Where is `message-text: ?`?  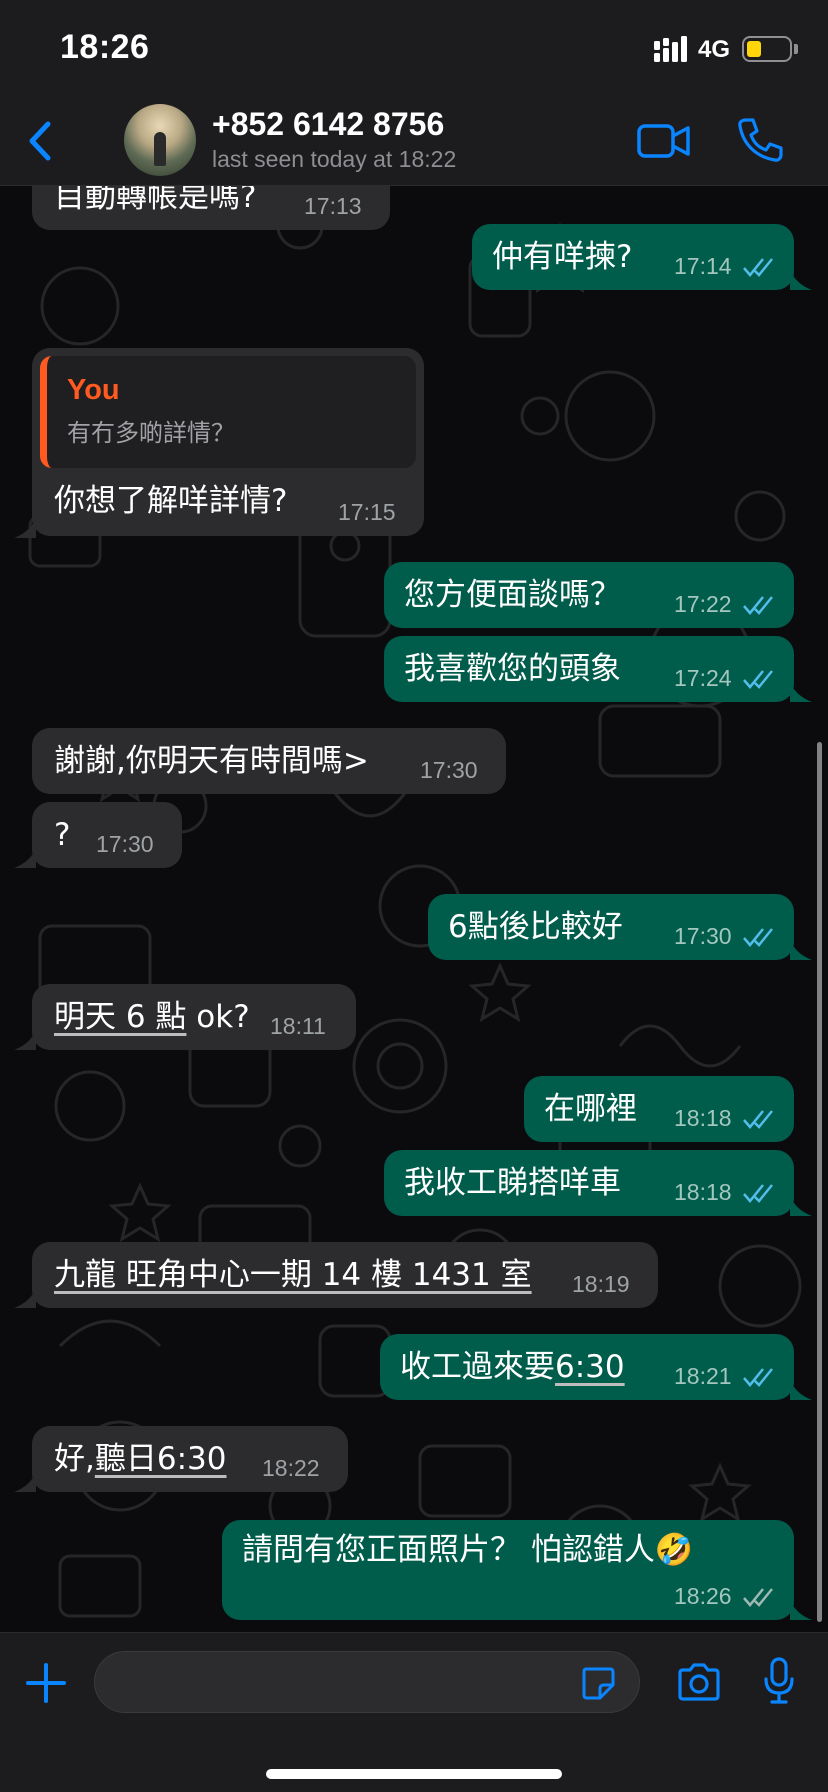 message-text: ? is located at coordinates (62, 835).